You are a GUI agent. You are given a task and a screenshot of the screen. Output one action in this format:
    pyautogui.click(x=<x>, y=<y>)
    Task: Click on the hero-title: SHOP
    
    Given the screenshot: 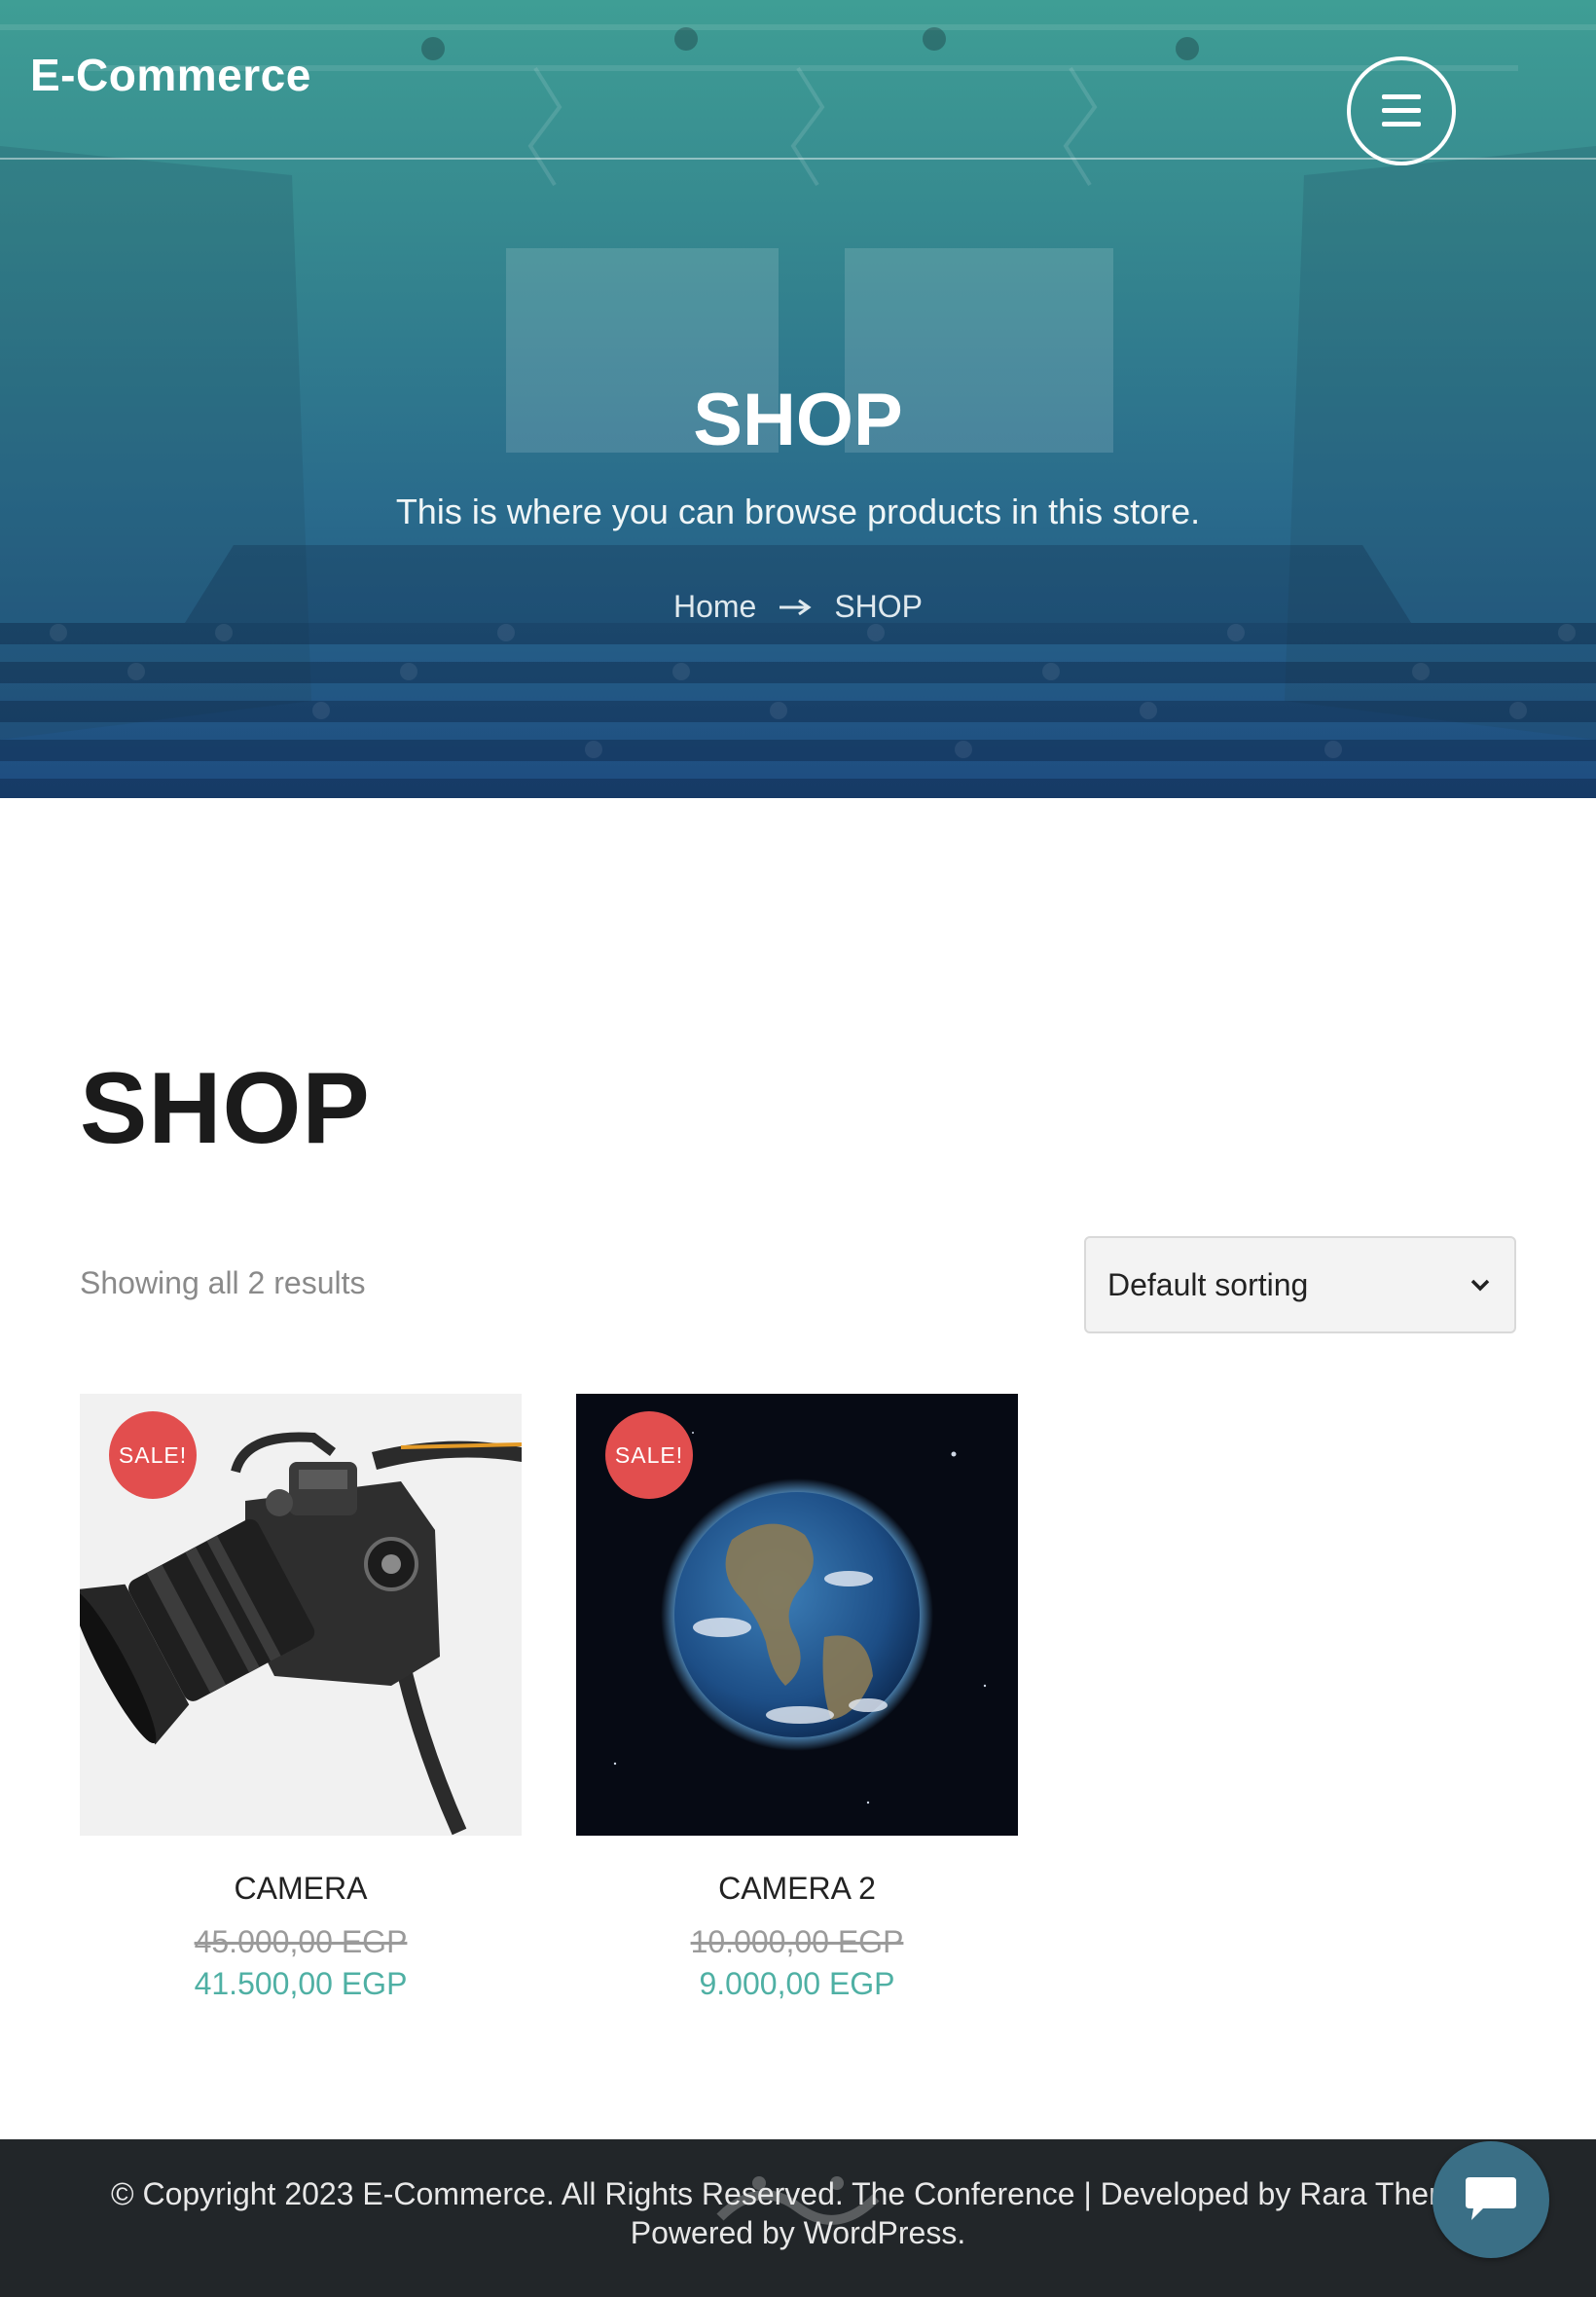 What is the action you would take?
    pyautogui.click(x=798, y=420)
    